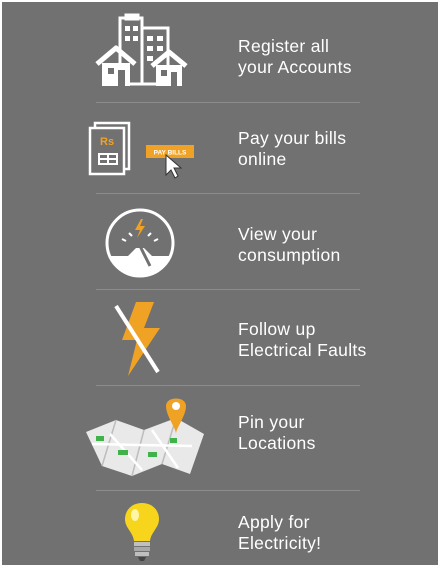  What do you see at coordinates (284, 46) in the screenshot?
I see `feature-label-line1: Register all` at bounding box center [284, 46].